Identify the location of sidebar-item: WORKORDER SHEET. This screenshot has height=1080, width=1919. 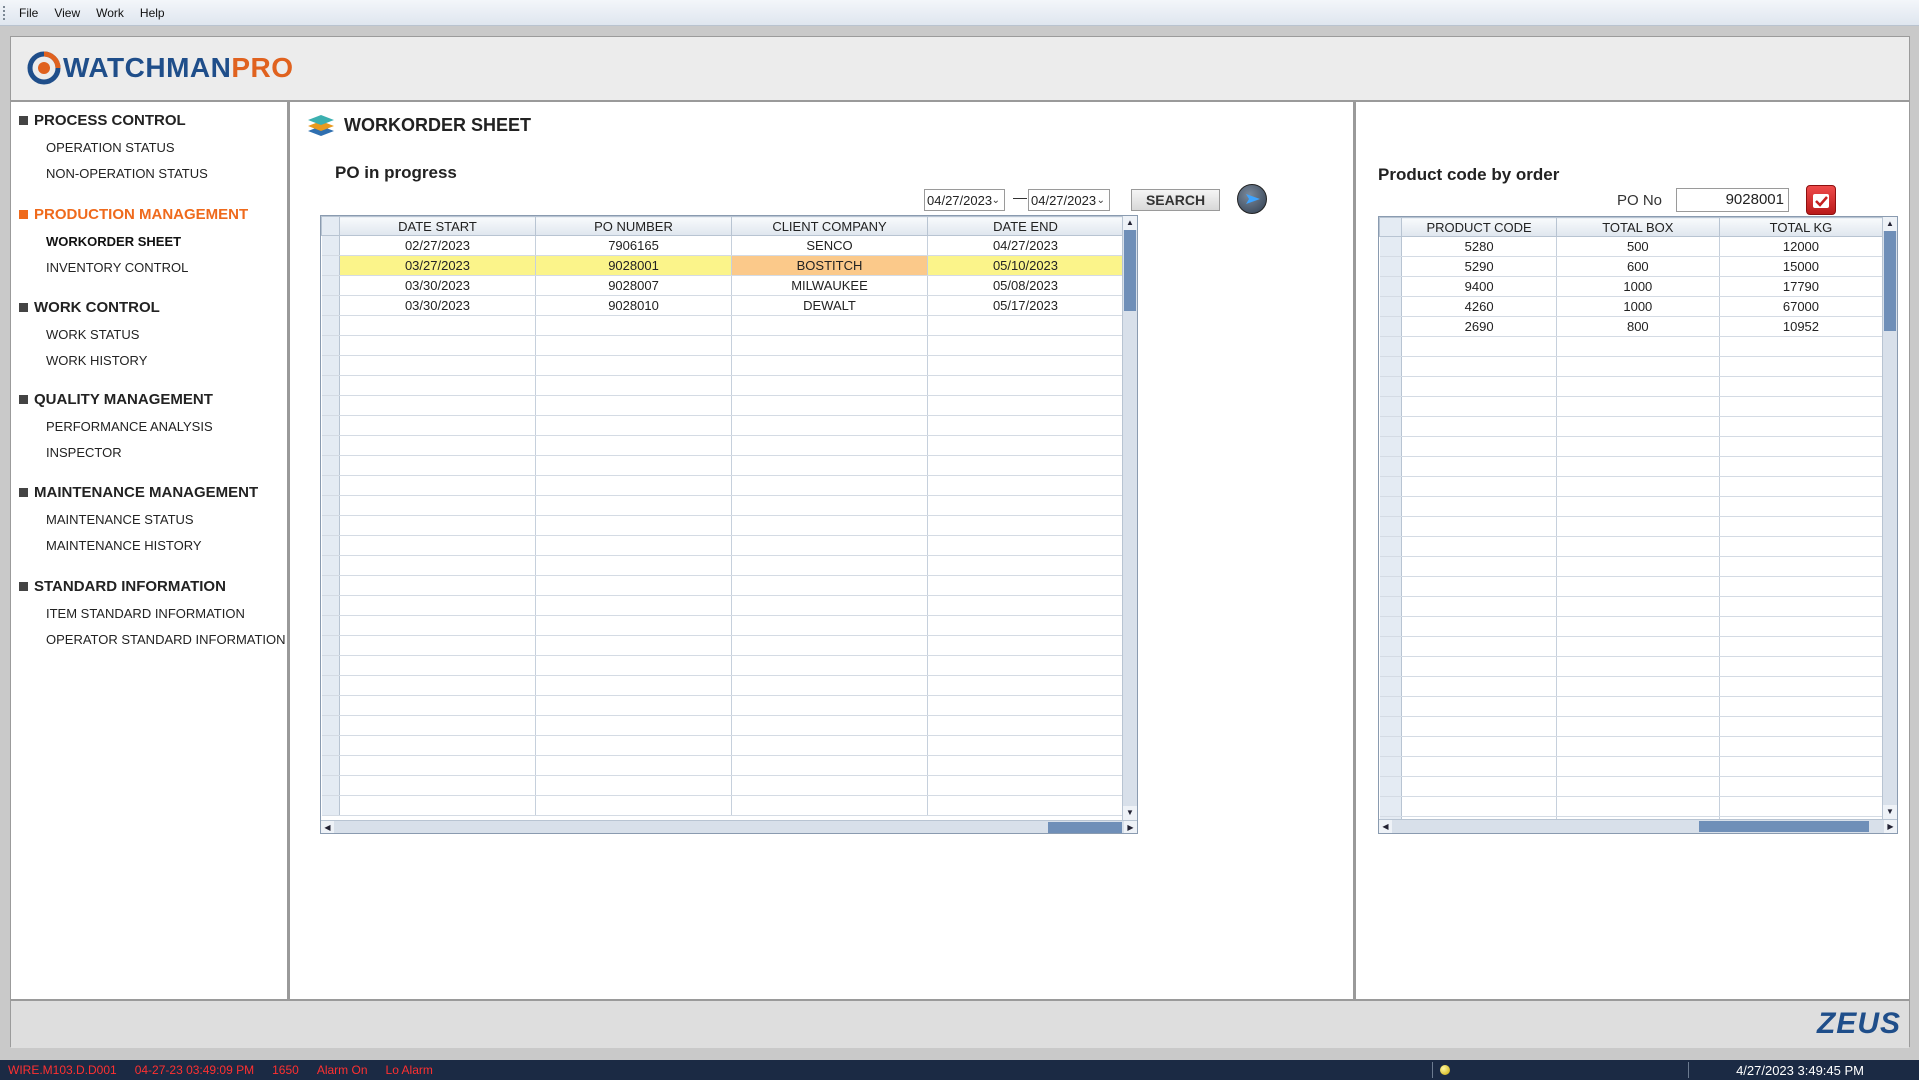
(147, 241).